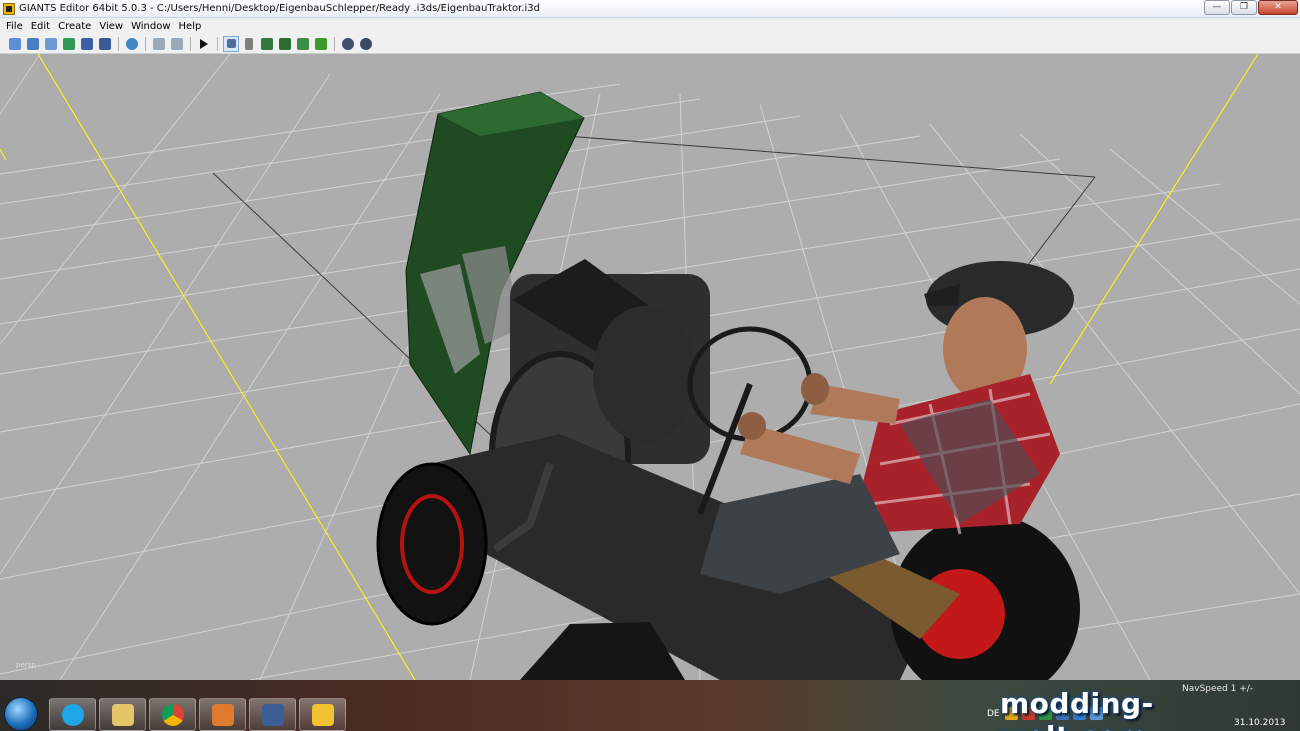 The width and height of the screenshot is (1300, 731). What do you see at coordinates (321, 44) in the screenshot?
I see `plant-icon` at bounding box center [321, 44].